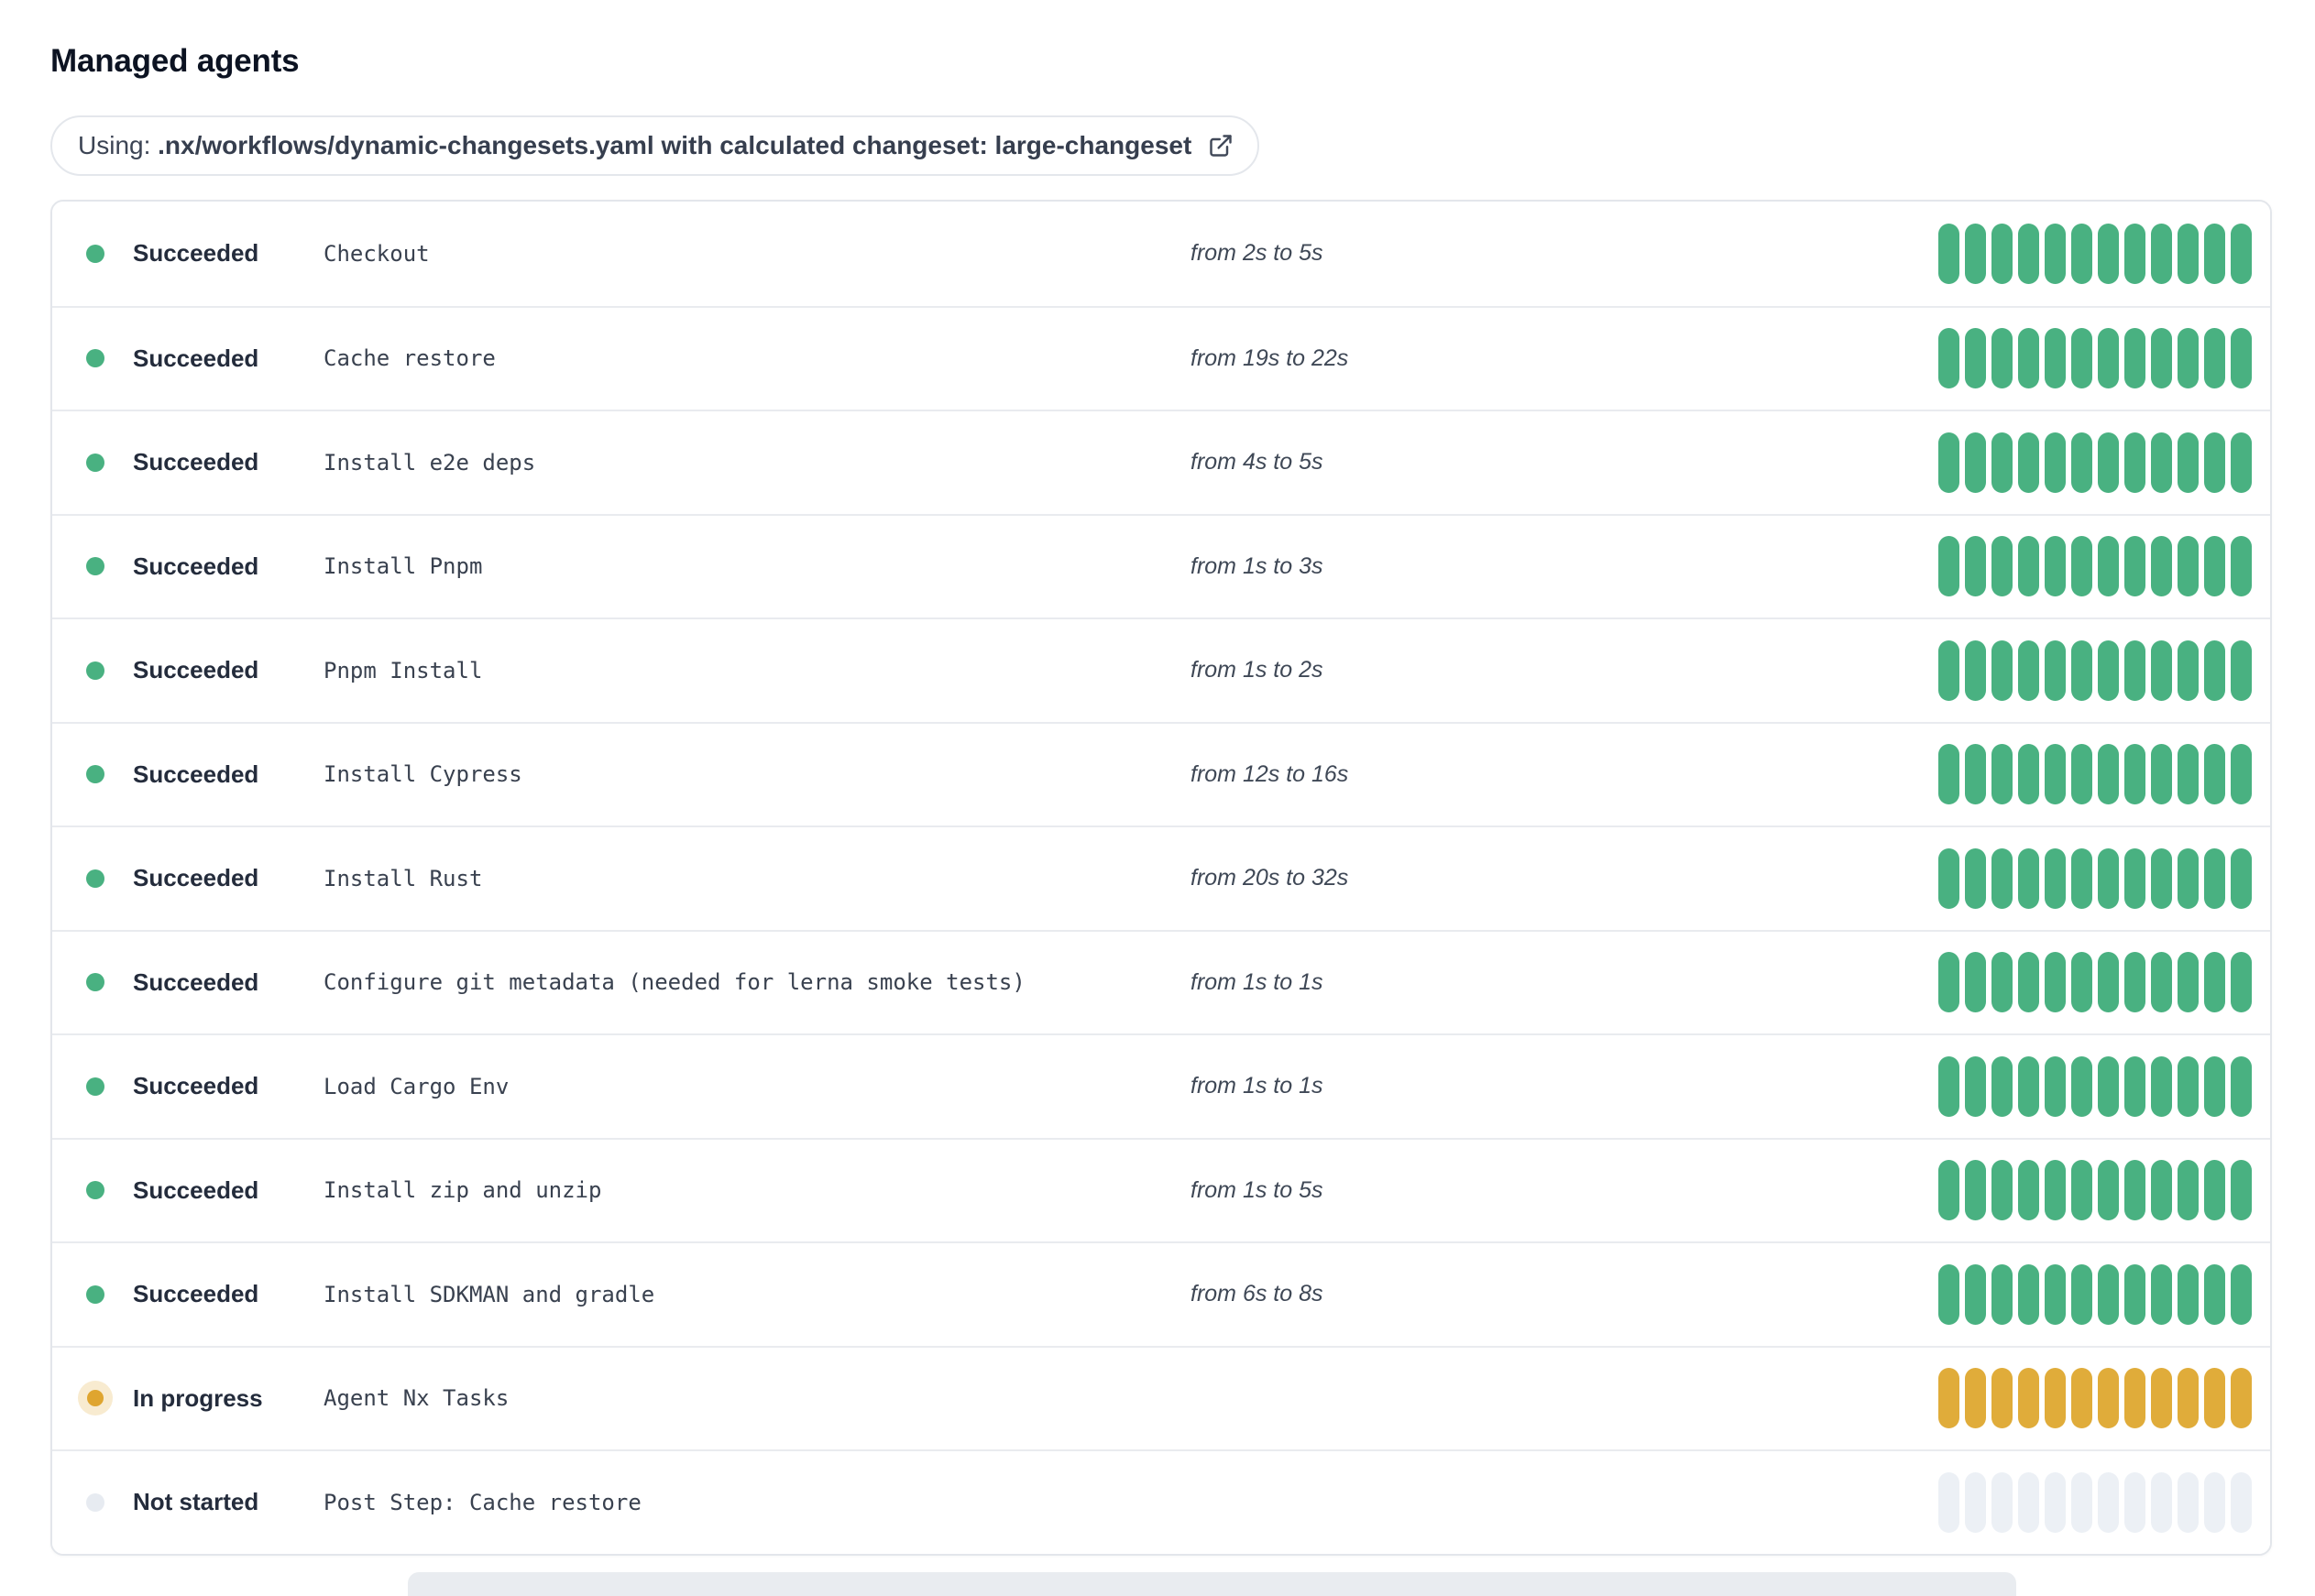  What do you see at coordinates (1161, 1085) in the screenshot?
I see `agent-row: Succeeded Load Cargo Env from 1s to 1s` at bounding box center [1161, 1085].